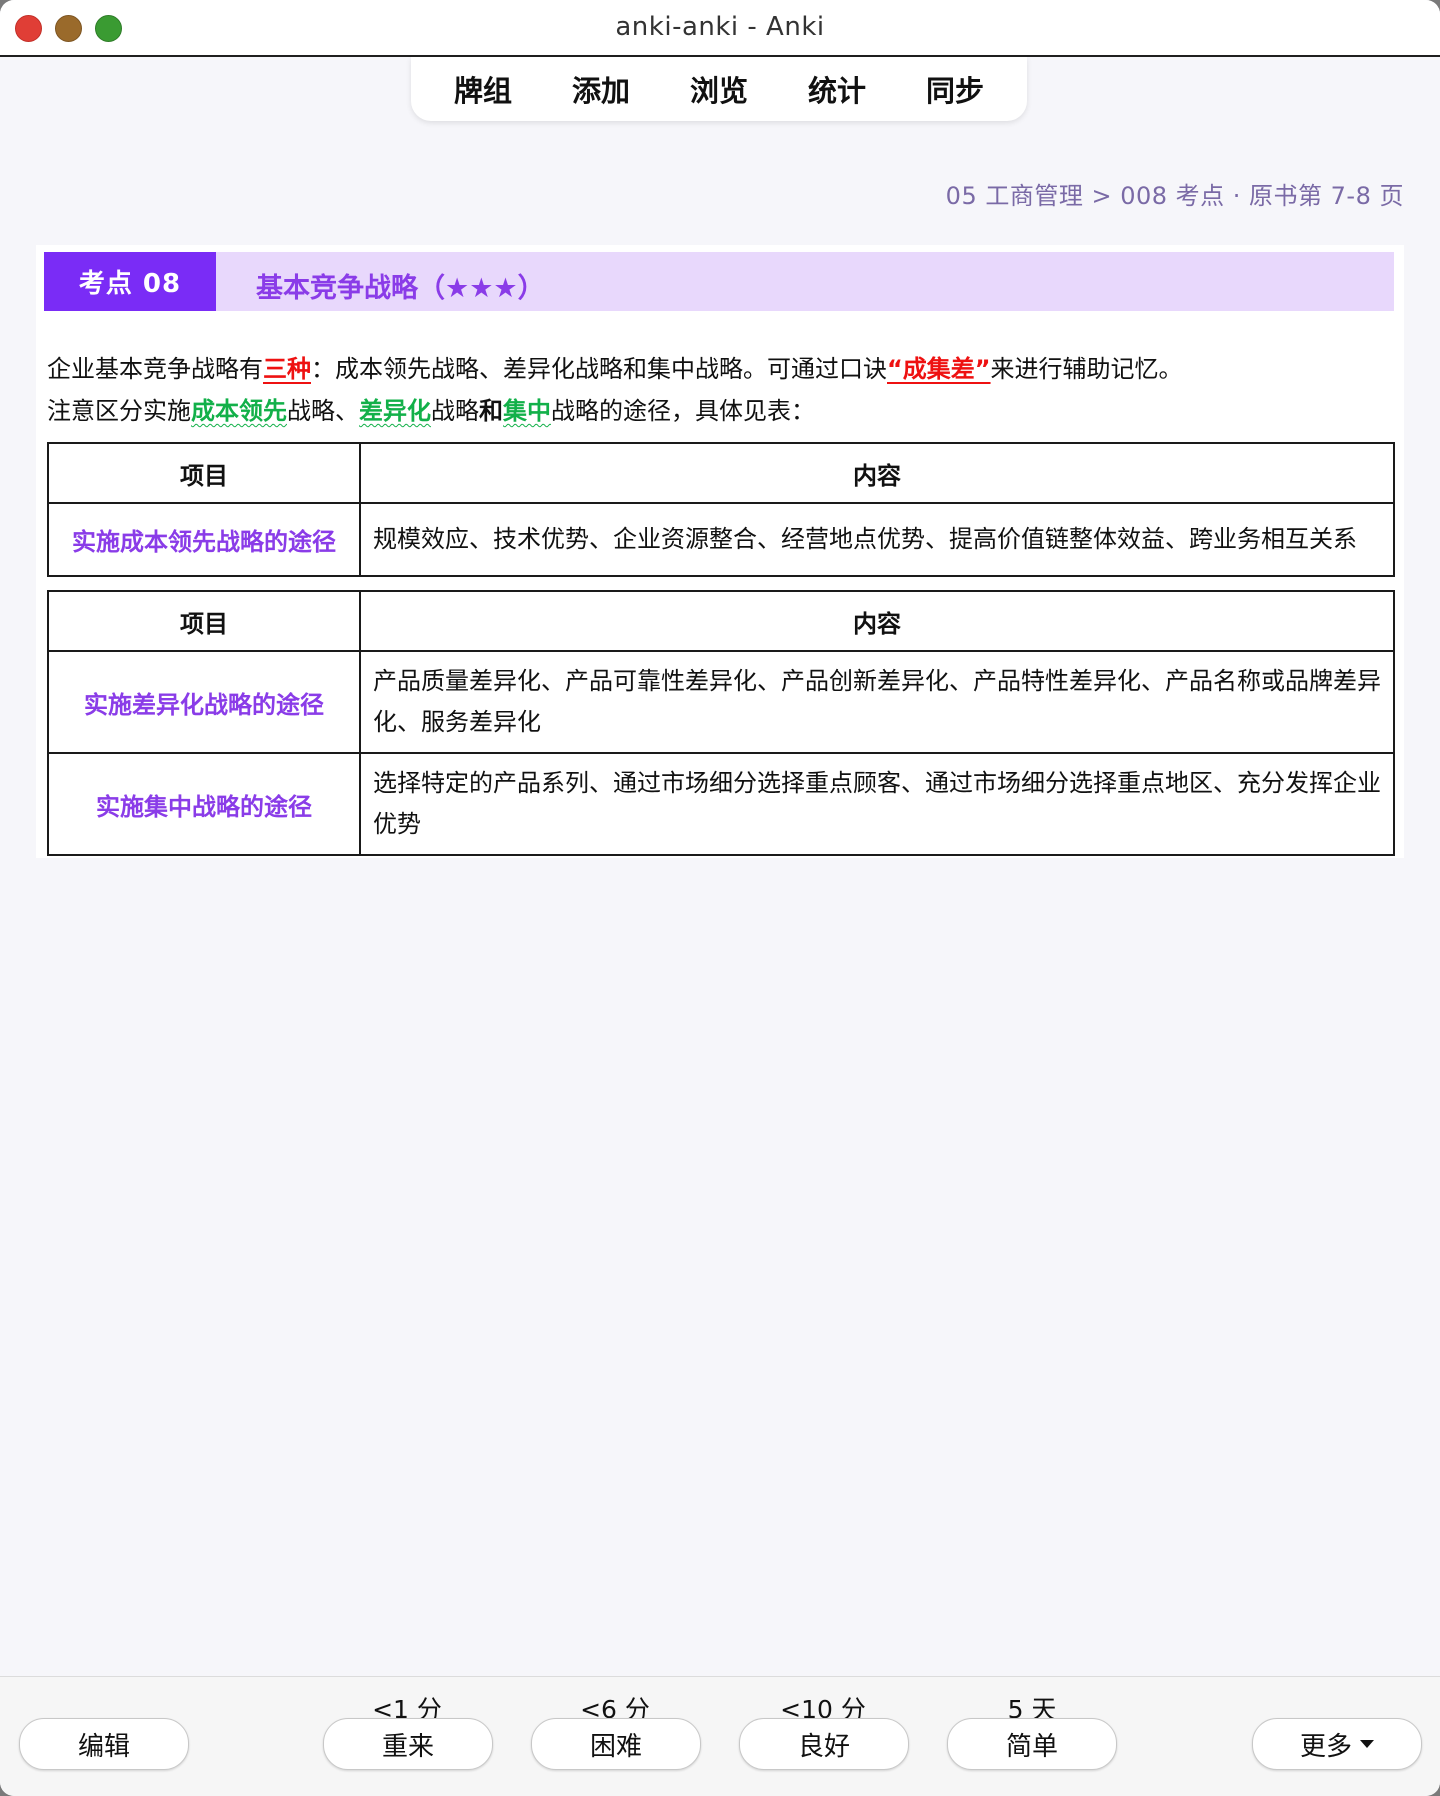  Describe the element at coordinates (204, 702) in the screenshot. I see `row-item: 实施差异化战略的途径` at that location.